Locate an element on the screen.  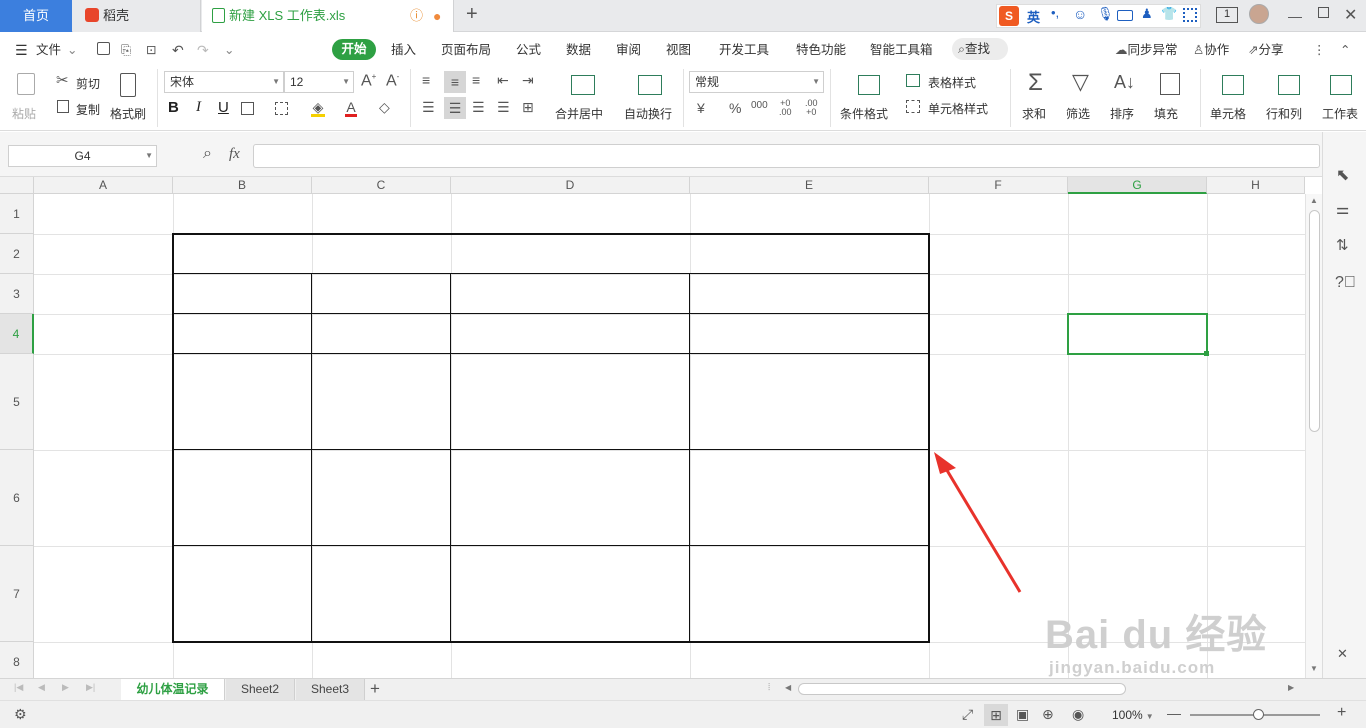
column-header-d: D is located at coordinates (570, 185).